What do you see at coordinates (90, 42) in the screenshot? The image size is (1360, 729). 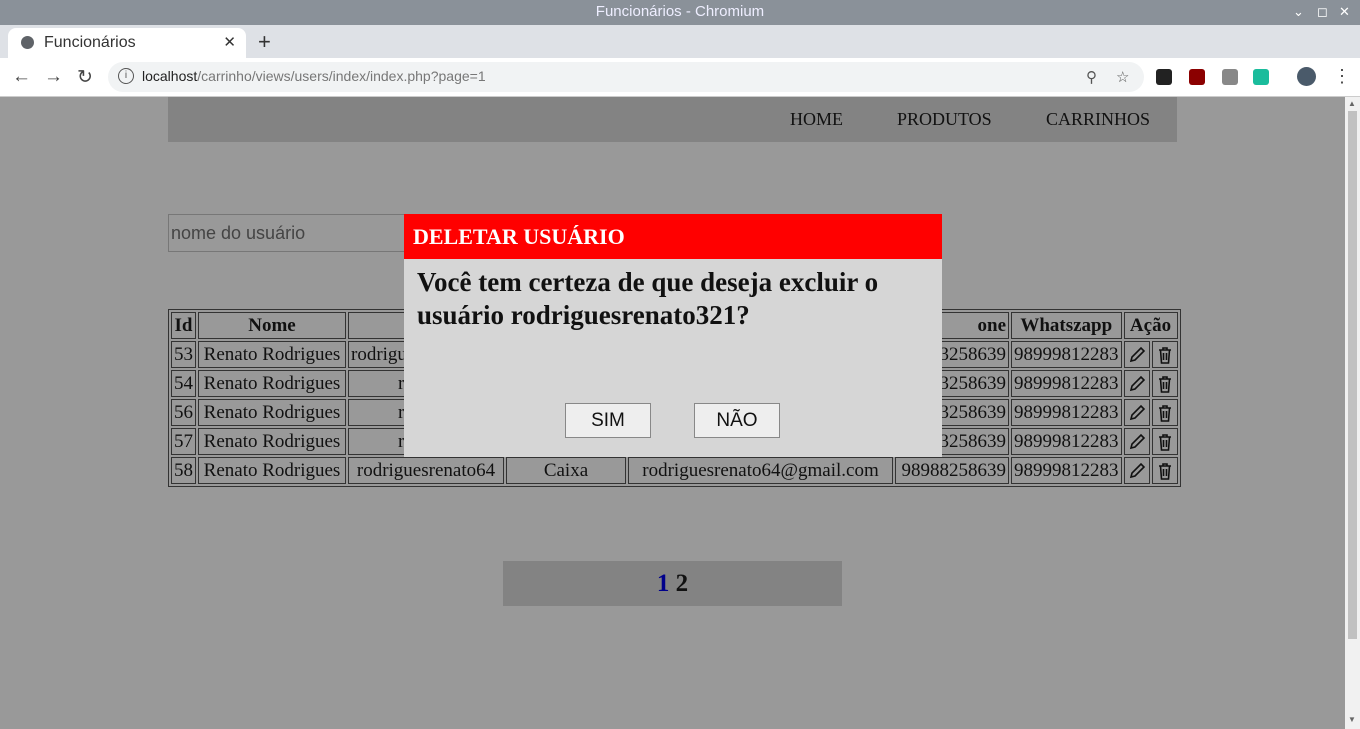 I see `tab-title: Funcionários` at bounding box center [90, 42].